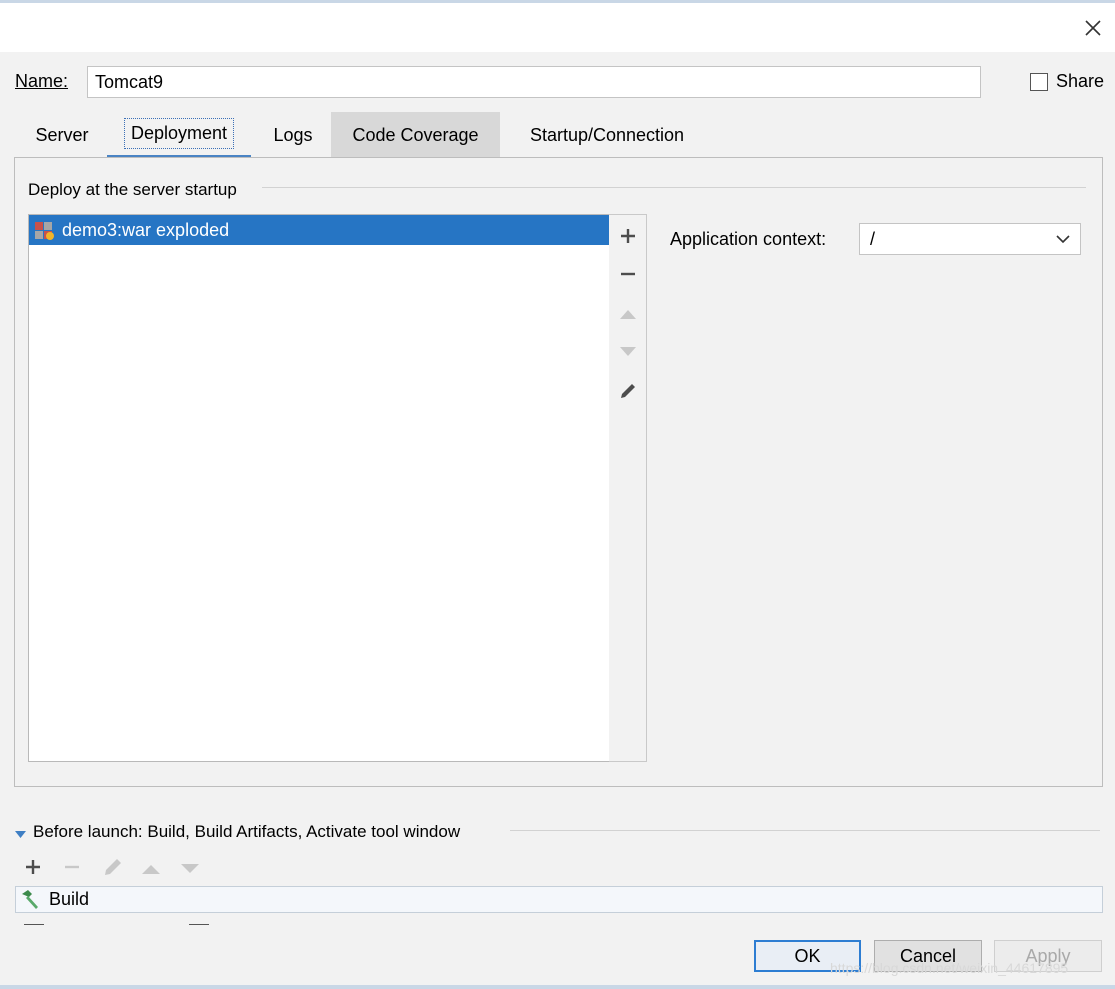 The image size is (1115, 989). What do you see at coordinates (970, 239) in the screenshot?
I see `application-context-select: /` at bounding box center [970, 239].